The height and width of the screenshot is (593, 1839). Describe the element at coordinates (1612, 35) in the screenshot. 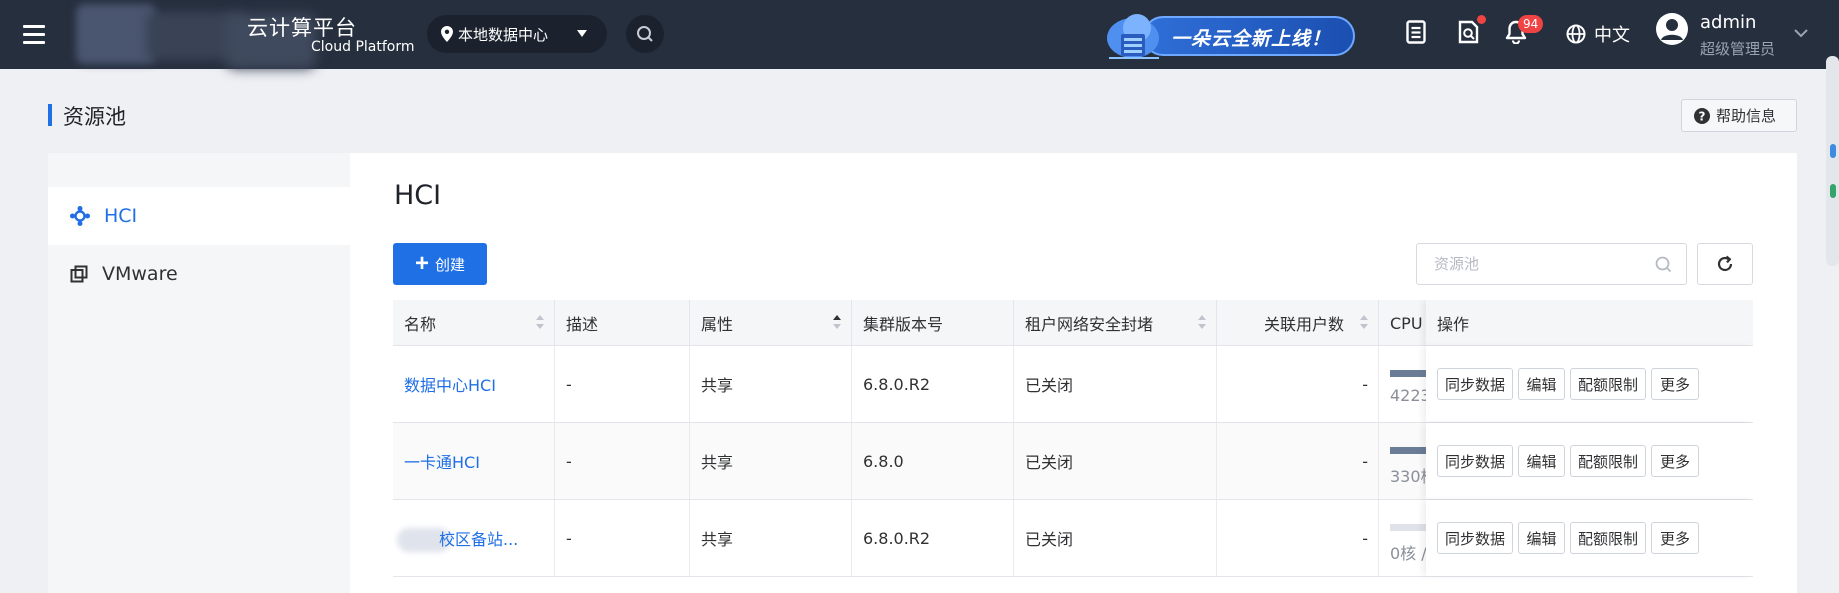

I see `language-label: 中文` at that location.